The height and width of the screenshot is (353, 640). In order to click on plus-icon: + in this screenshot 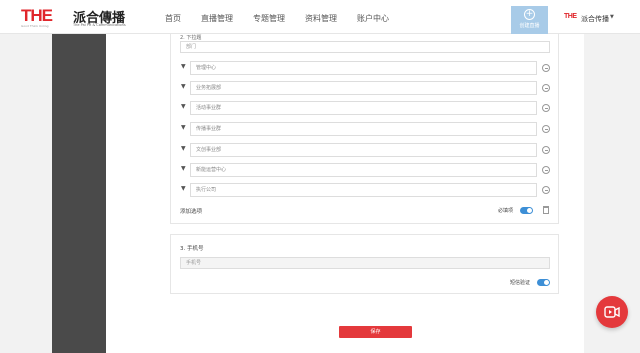, I will do `click(529, 14)`.